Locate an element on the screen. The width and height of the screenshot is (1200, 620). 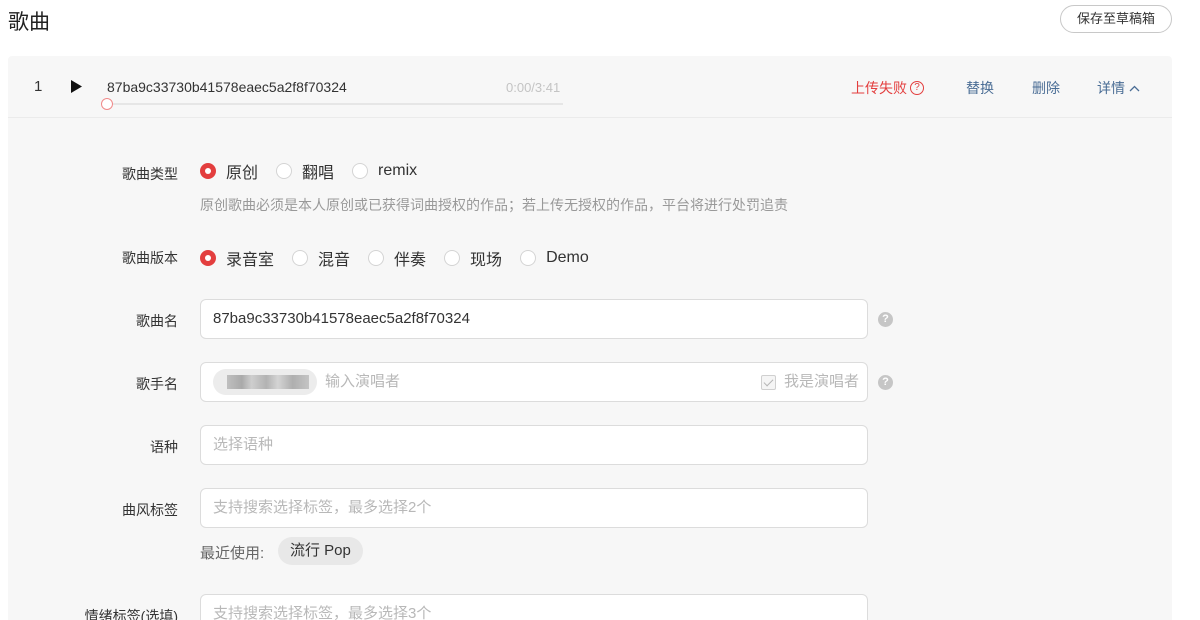
song-version-option-live: 现场 is located at coordinates (473, 258).